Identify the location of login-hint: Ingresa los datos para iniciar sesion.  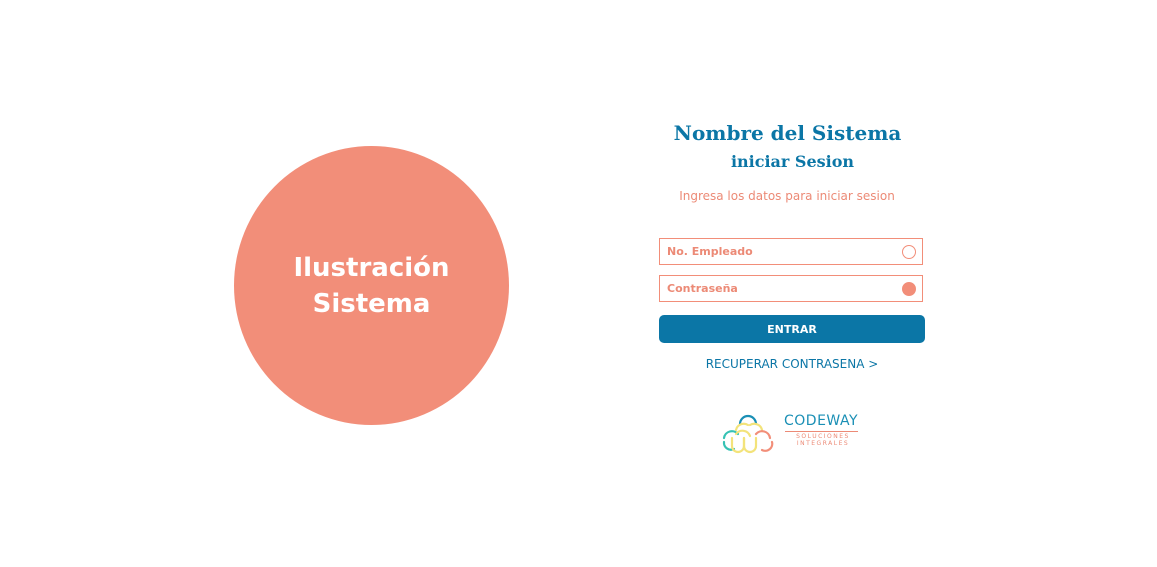
(787, 196).